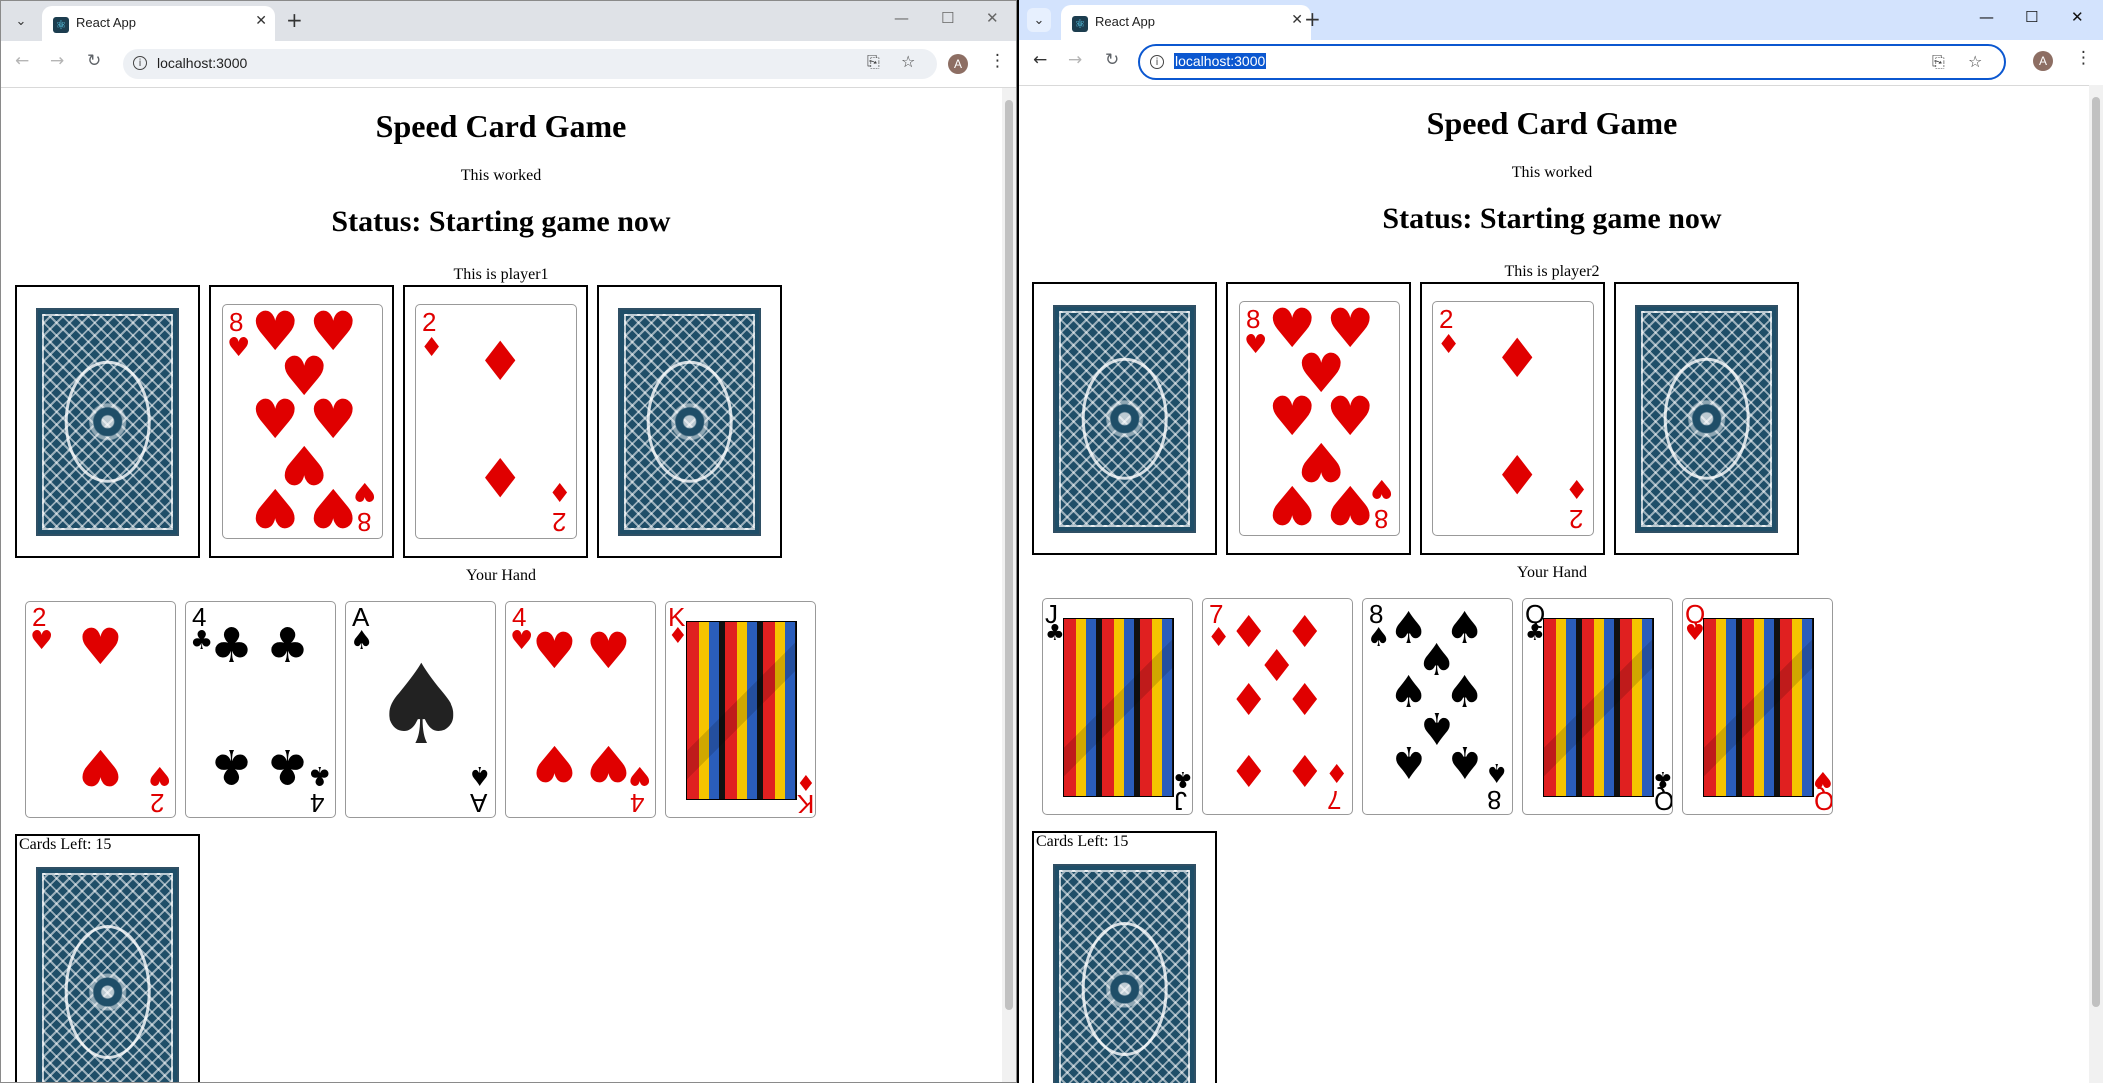 The height and width of the screenshot is (1083, 2103). Describe the element at coordinates (1437, 706) in the screenshot. I see `hand-card-8-spades: 8 ♠ ♠ ♠ ♠ ♠ ♠ ♠ ♠ ♠ ♠ 8` at that location.